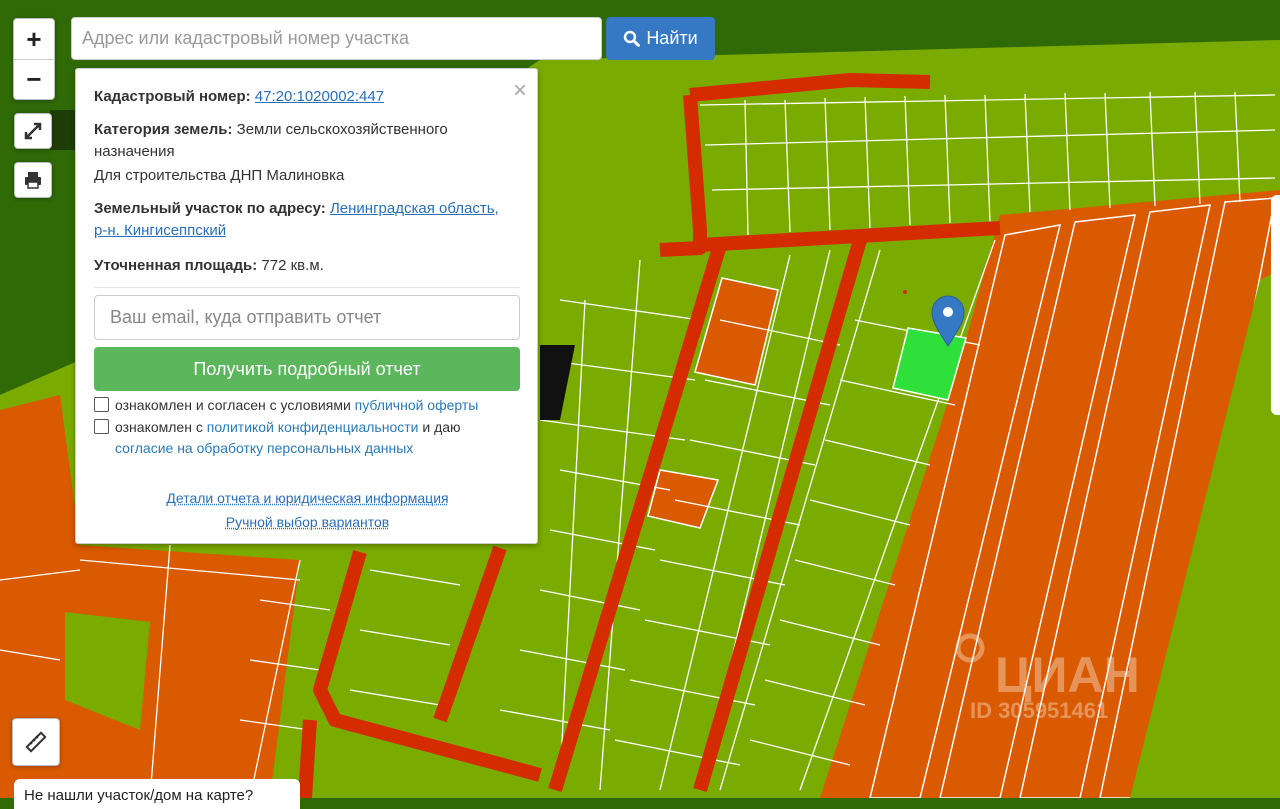 The image size is (1280, 809). I want to click on print-button, so click(33, 180).